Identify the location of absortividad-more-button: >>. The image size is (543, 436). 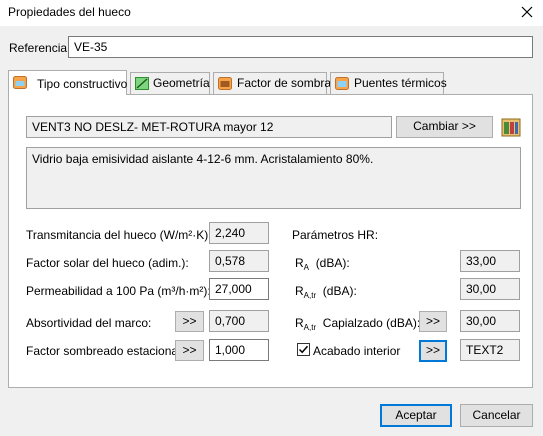
(189, 321).